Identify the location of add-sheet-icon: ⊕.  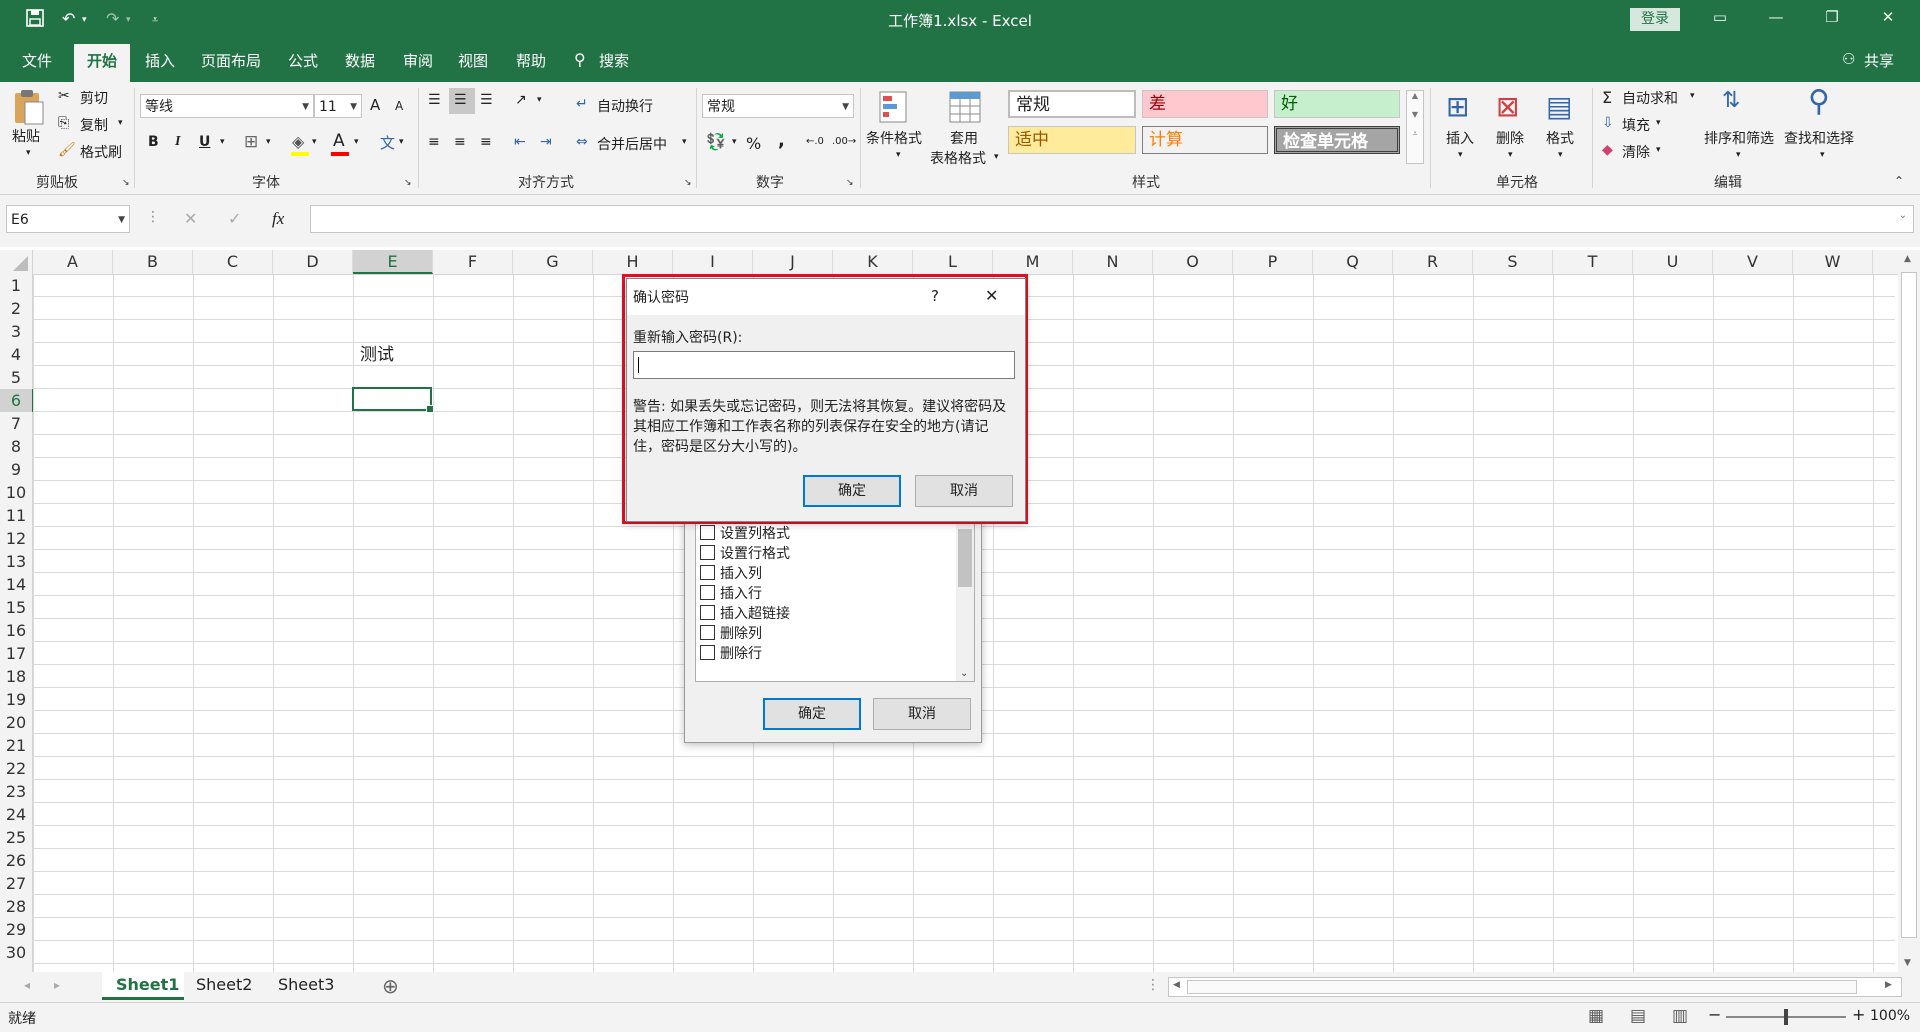
(390, 986).